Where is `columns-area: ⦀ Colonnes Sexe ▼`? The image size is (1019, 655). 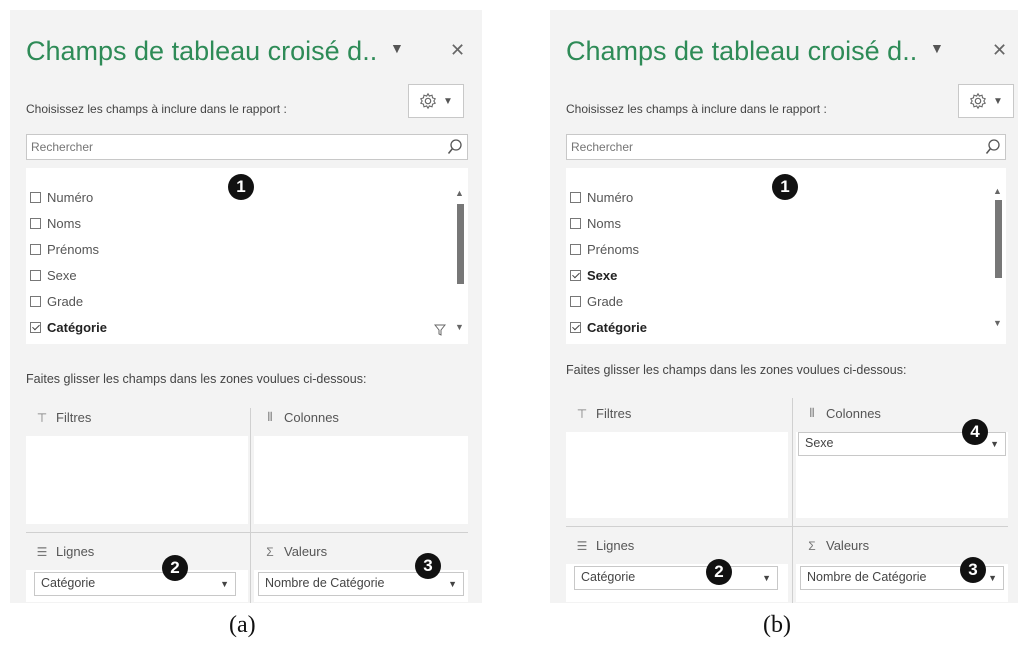 columns-area: ⦀ Colonnes Sexe ▼ is located at coordinates (902, 460).